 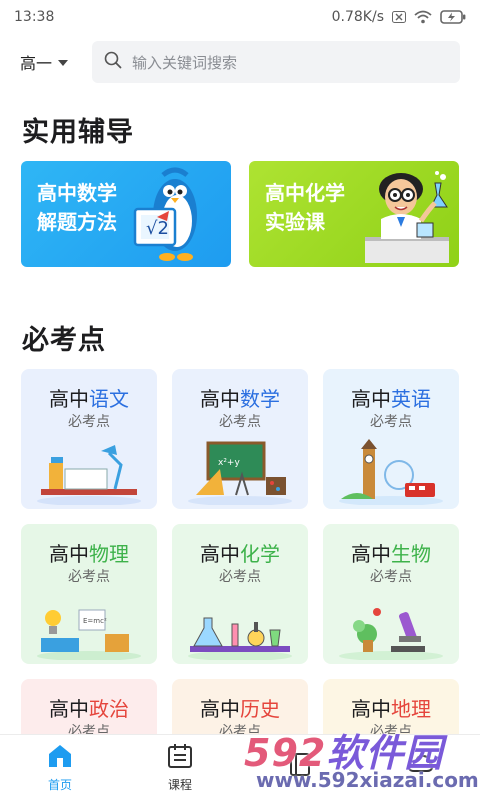 I want to click on subject-card-subject: 物理, so click(x=109, y=554).